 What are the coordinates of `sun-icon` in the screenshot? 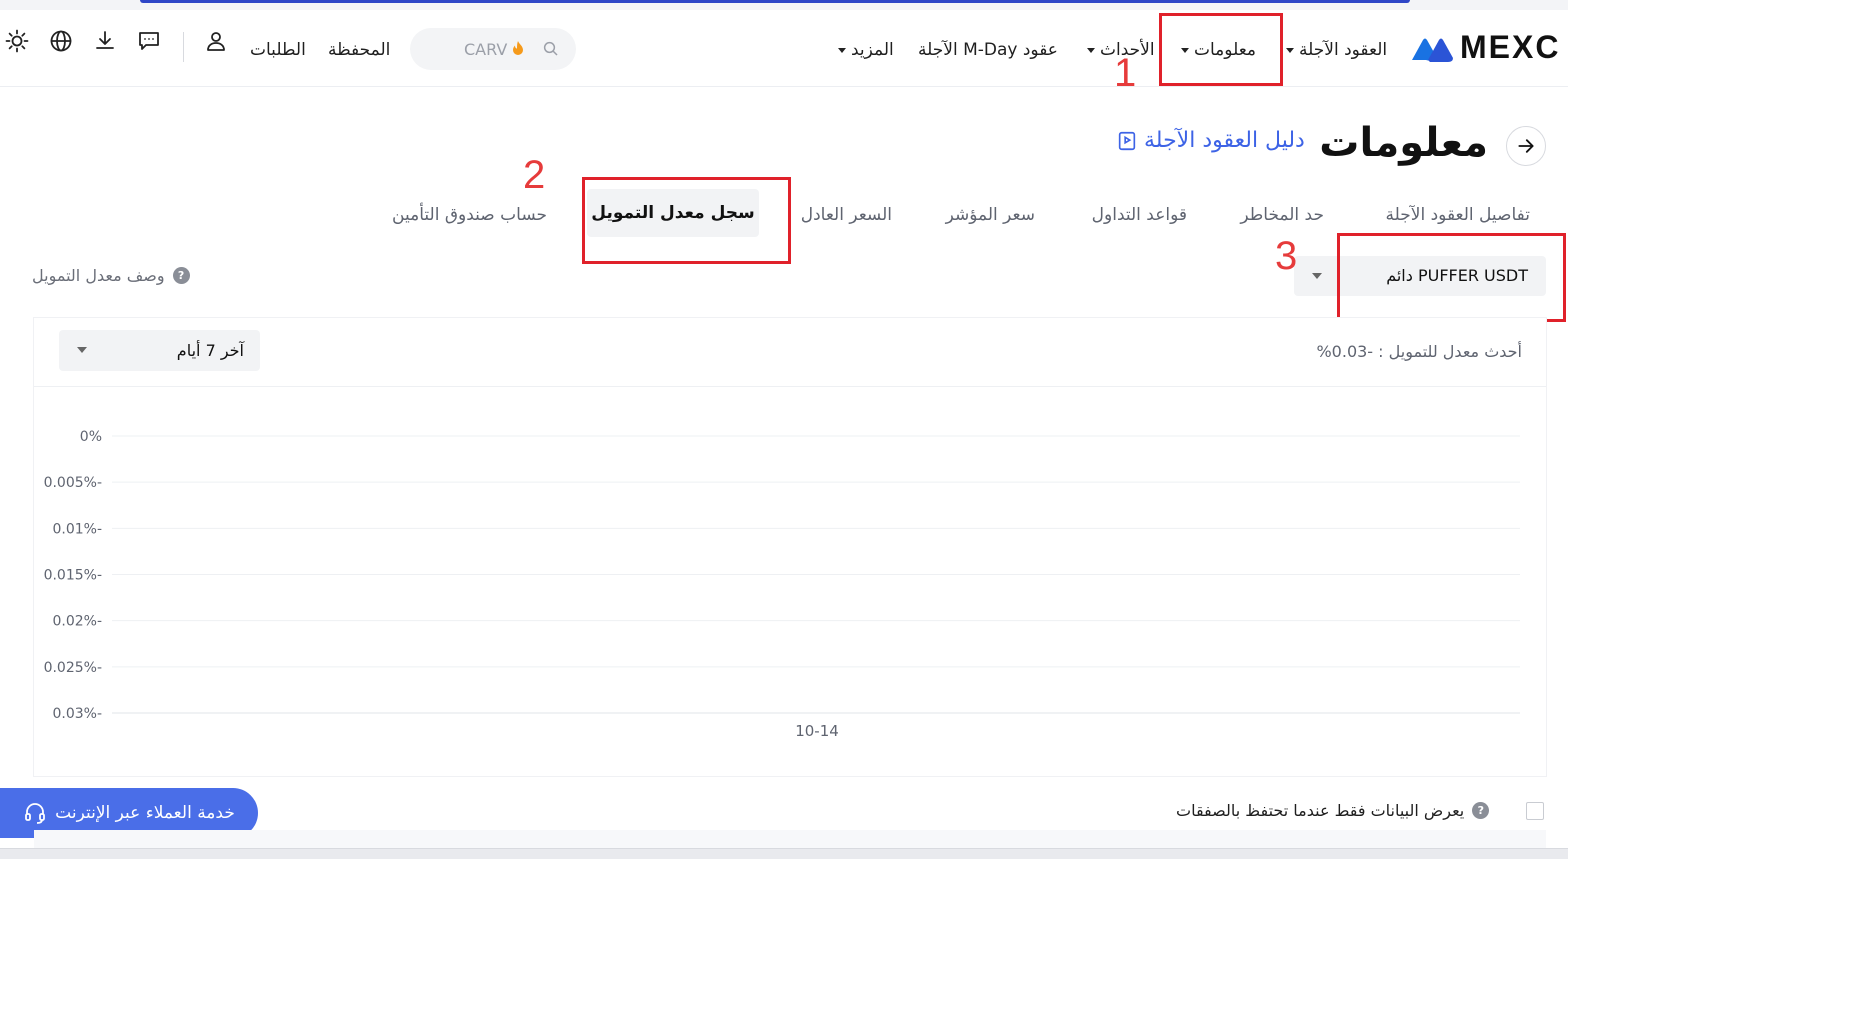 It's located at (17, 41).